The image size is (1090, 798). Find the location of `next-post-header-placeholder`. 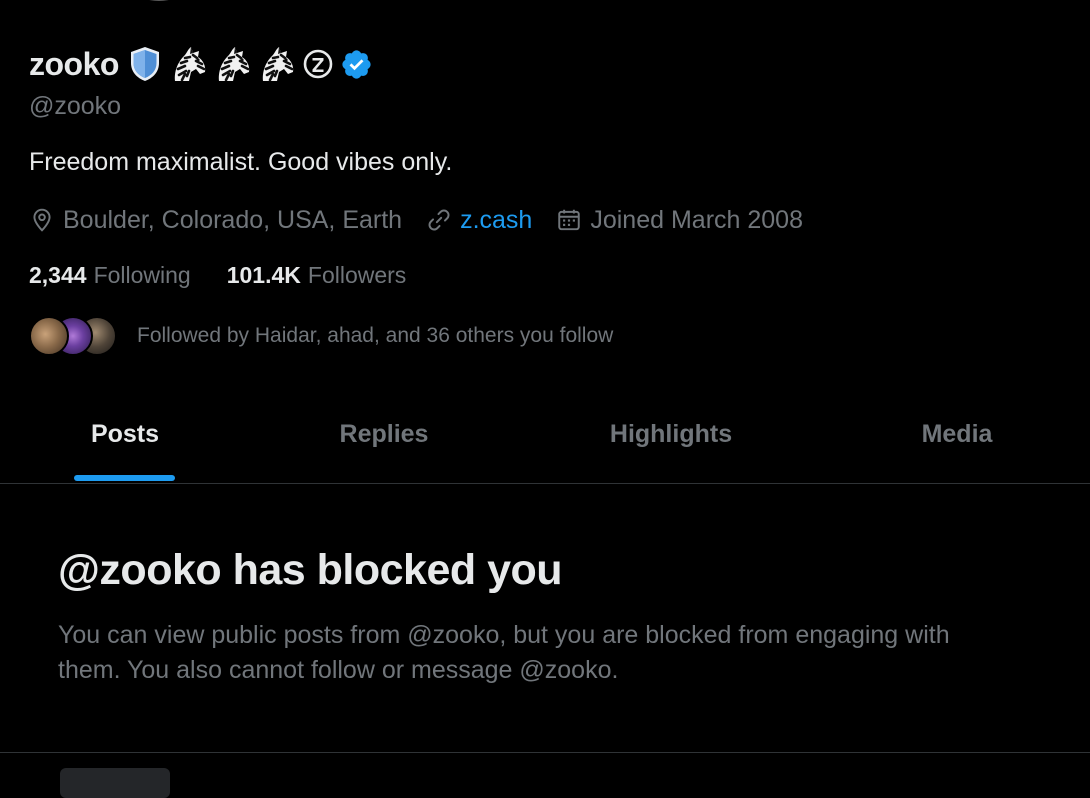

next-post-header-placeholder is located at coordinates (115, 783).